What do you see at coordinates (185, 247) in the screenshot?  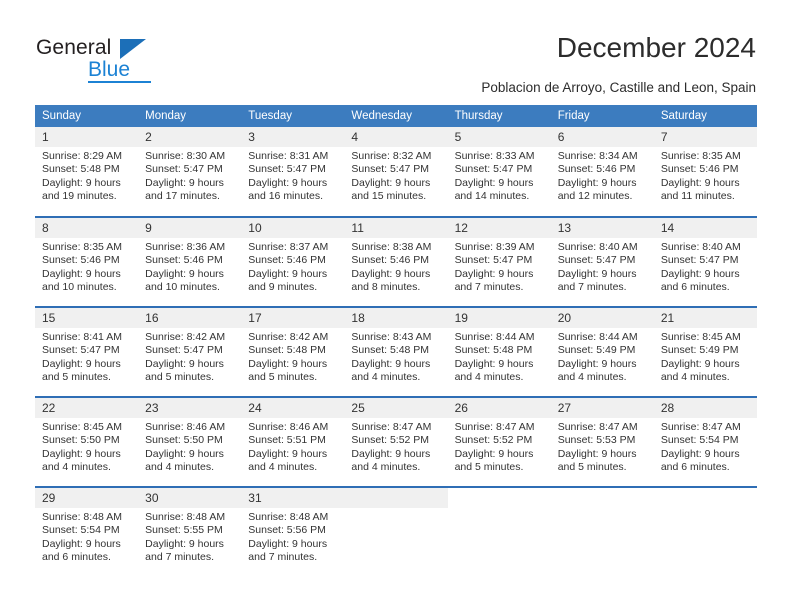 I see `day-sunrise-line: Sunrise: 8:36 AM` at bounding box center [185, 247].